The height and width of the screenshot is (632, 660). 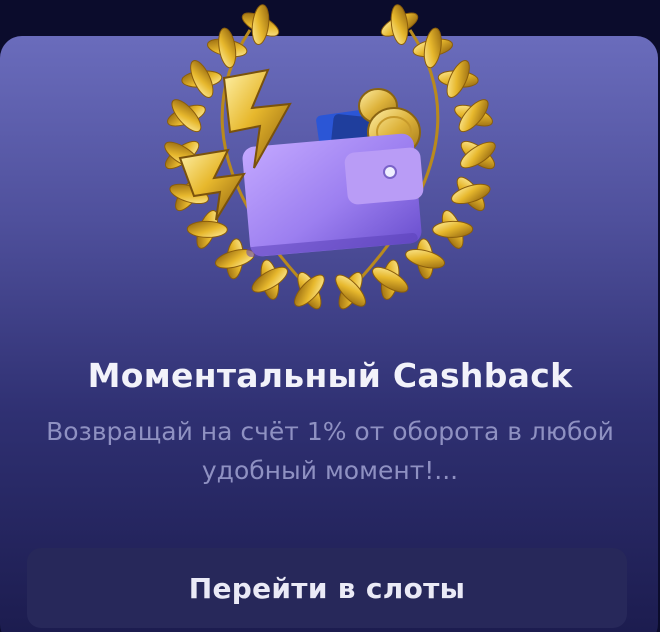 I want to click on go-to-slots-button: Перейти в слоты, so click(x=327, y=588).